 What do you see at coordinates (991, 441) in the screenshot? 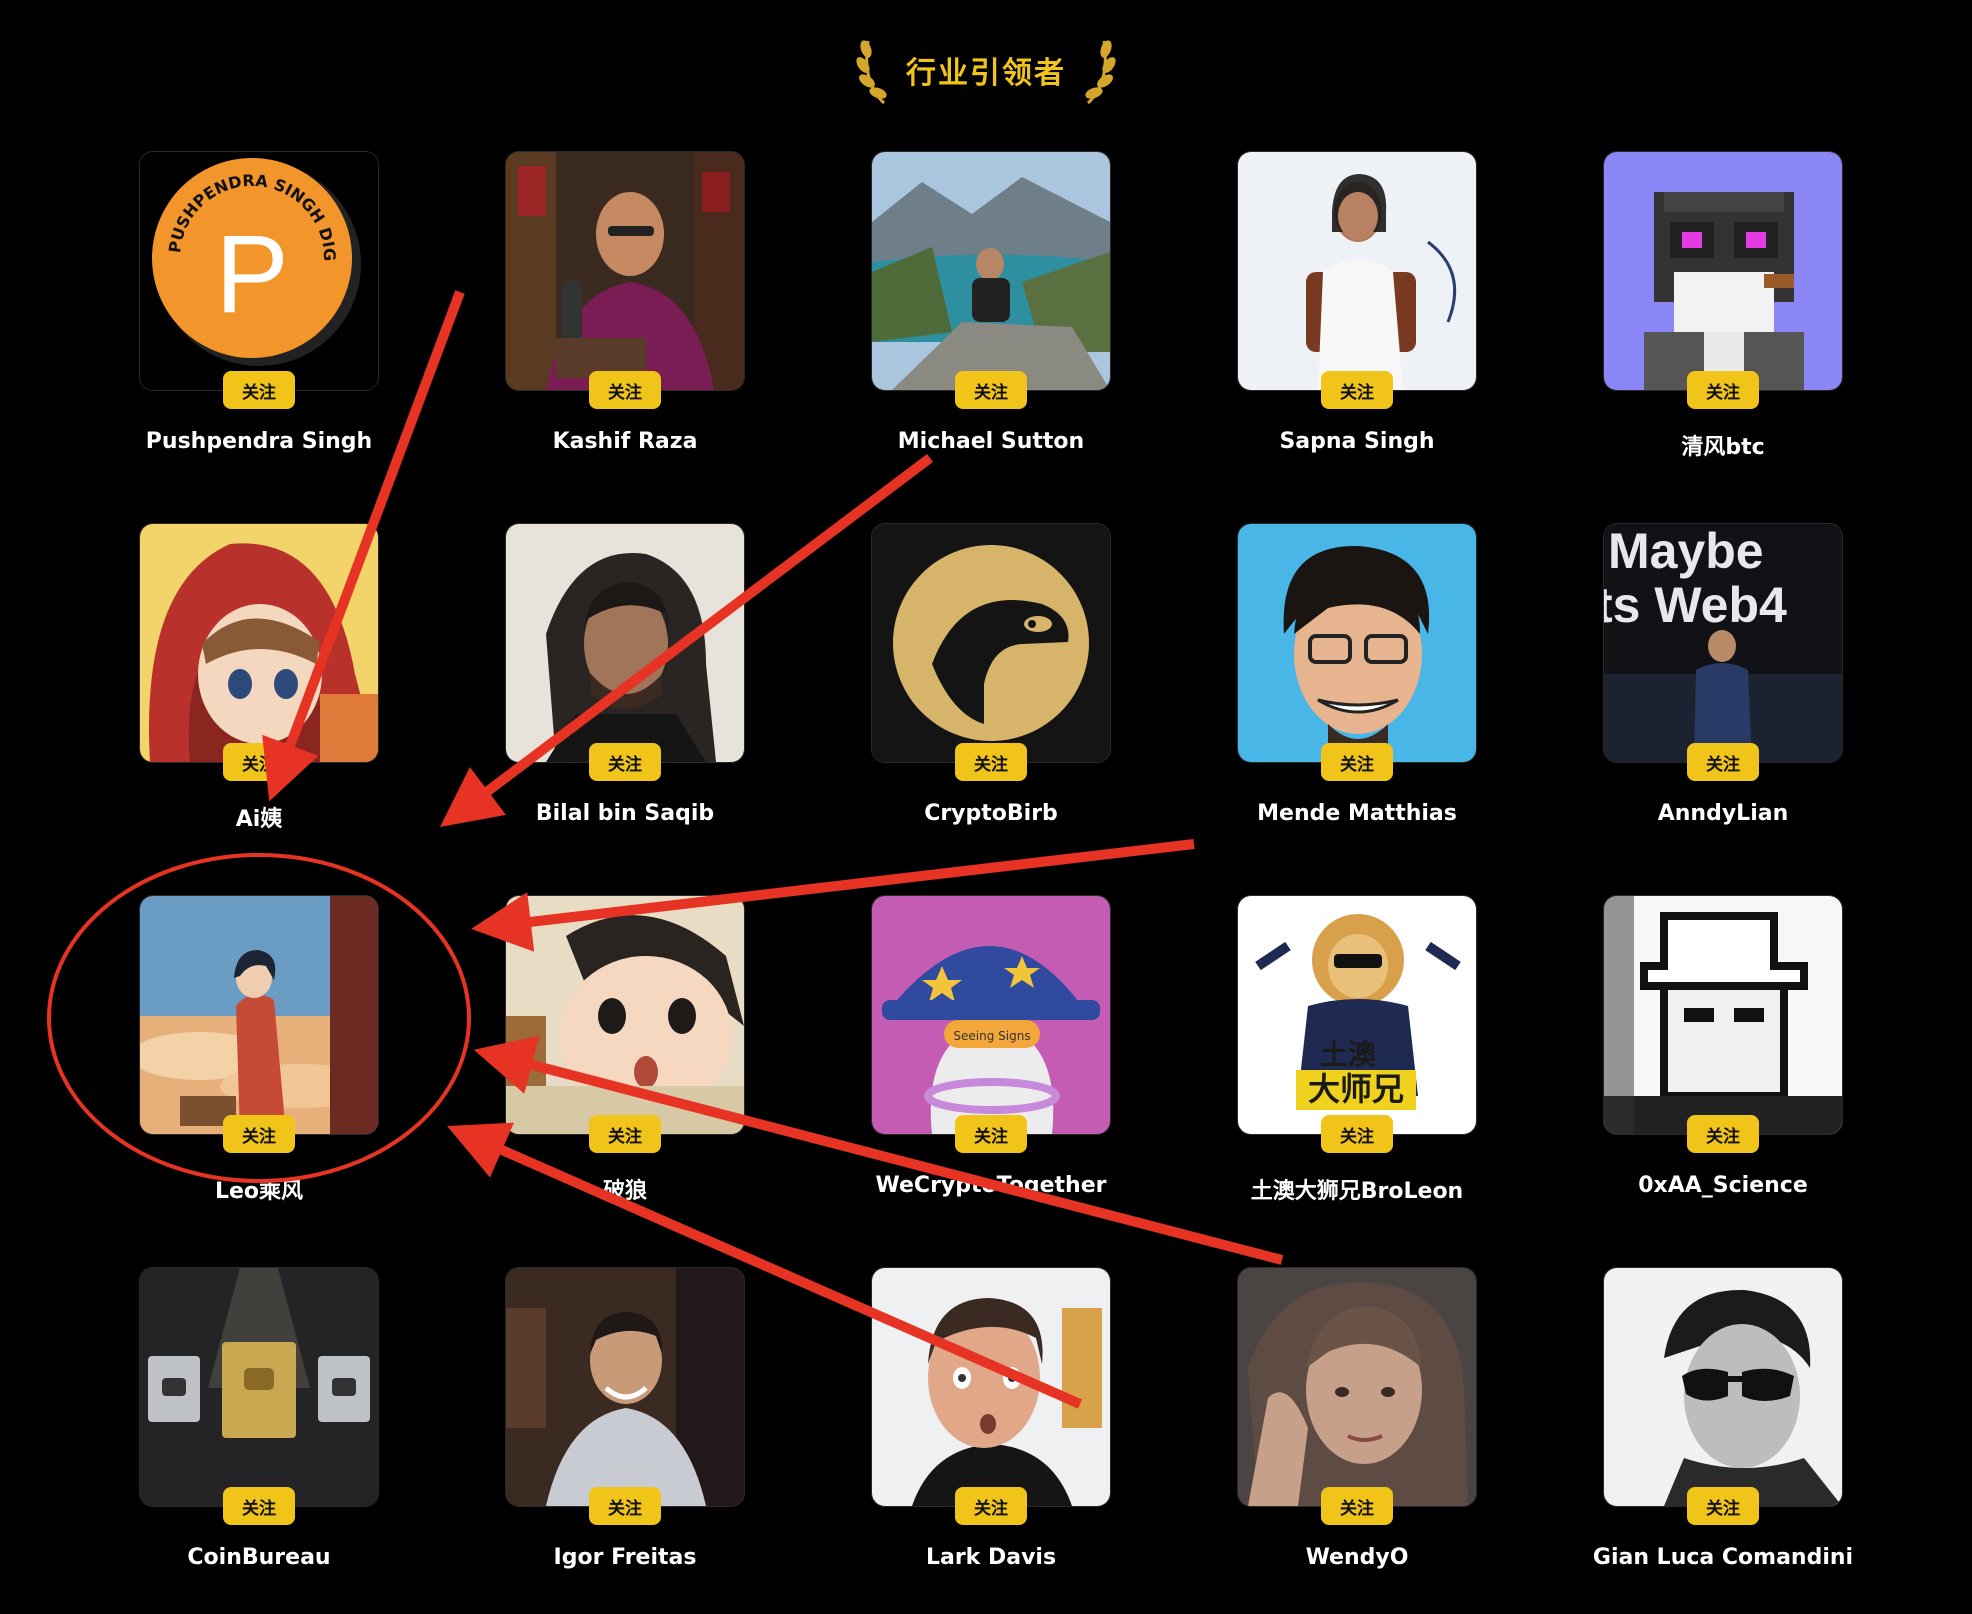
I see `leader-name: Michael Sutton` at bounding box center [991, 441].